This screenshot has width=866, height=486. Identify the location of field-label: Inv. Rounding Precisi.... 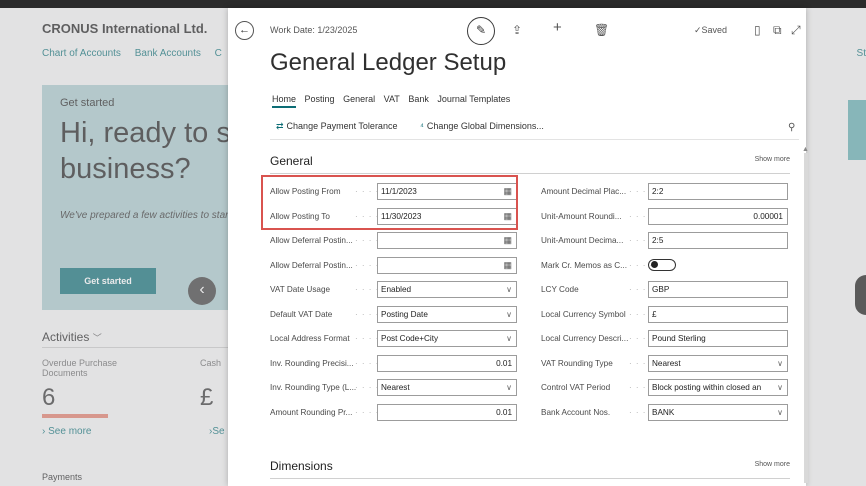
(312, 363).